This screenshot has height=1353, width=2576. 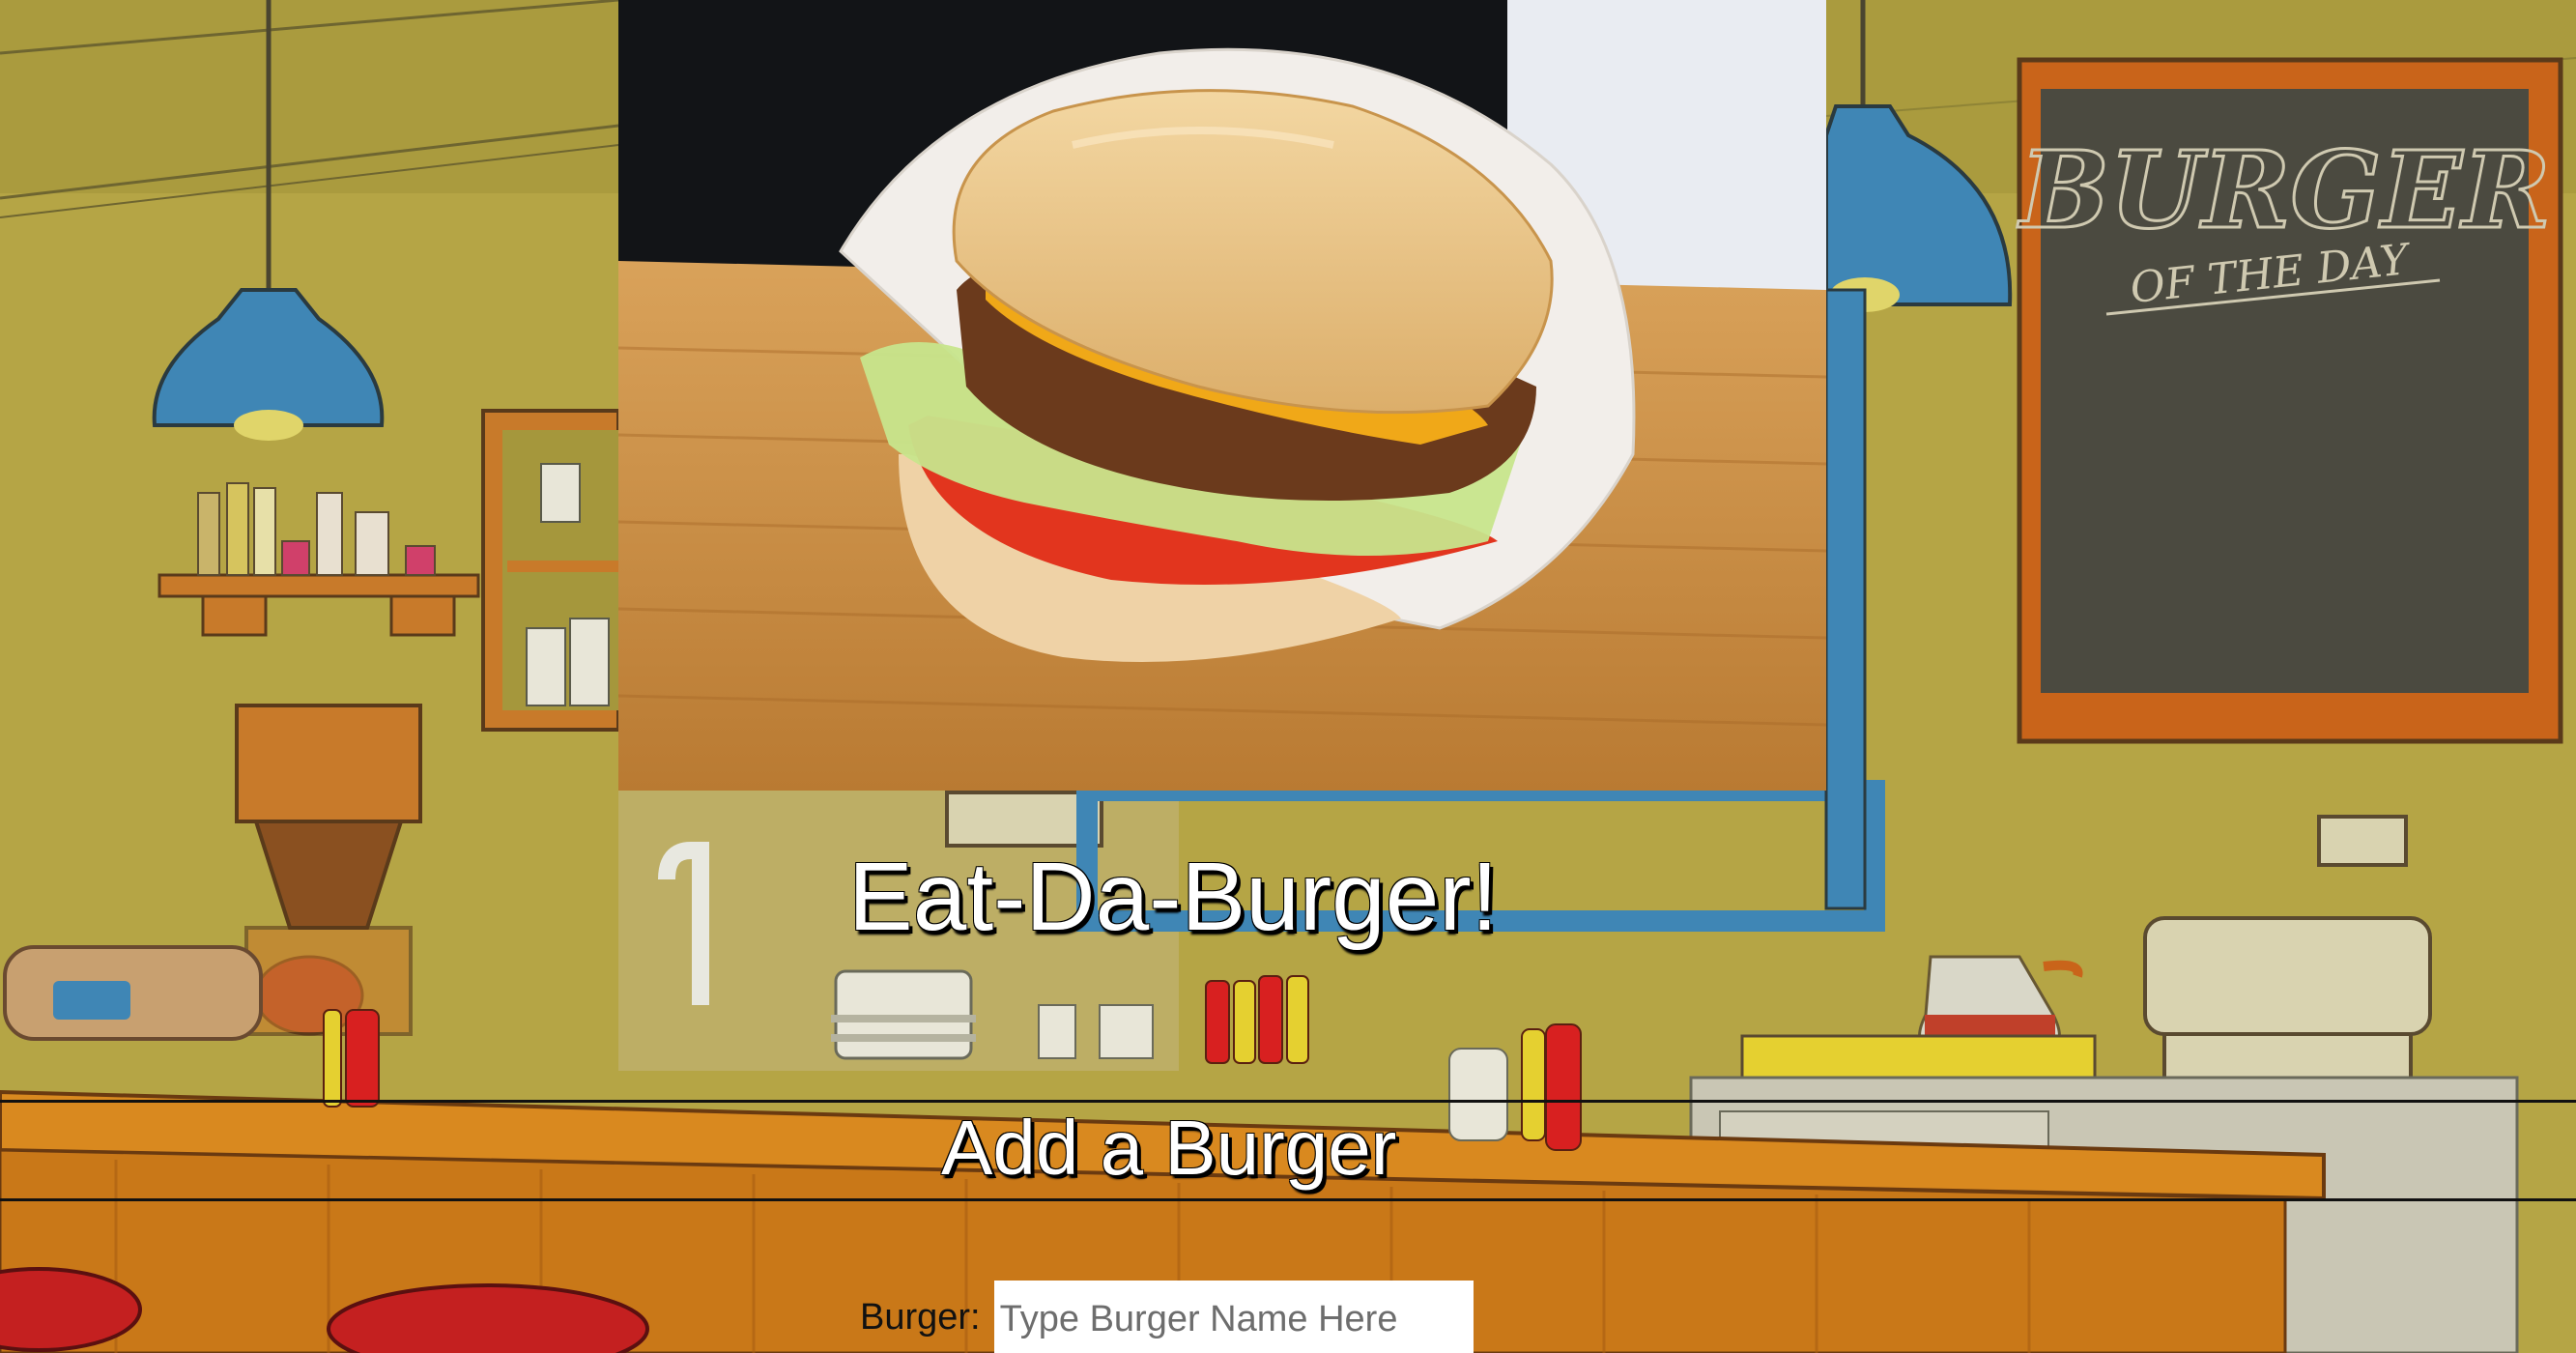 What do you see at coordinates (1288, 1199) in the screenshot?
I see `section-divider-bottom` at bounding box center [1288, 1199].